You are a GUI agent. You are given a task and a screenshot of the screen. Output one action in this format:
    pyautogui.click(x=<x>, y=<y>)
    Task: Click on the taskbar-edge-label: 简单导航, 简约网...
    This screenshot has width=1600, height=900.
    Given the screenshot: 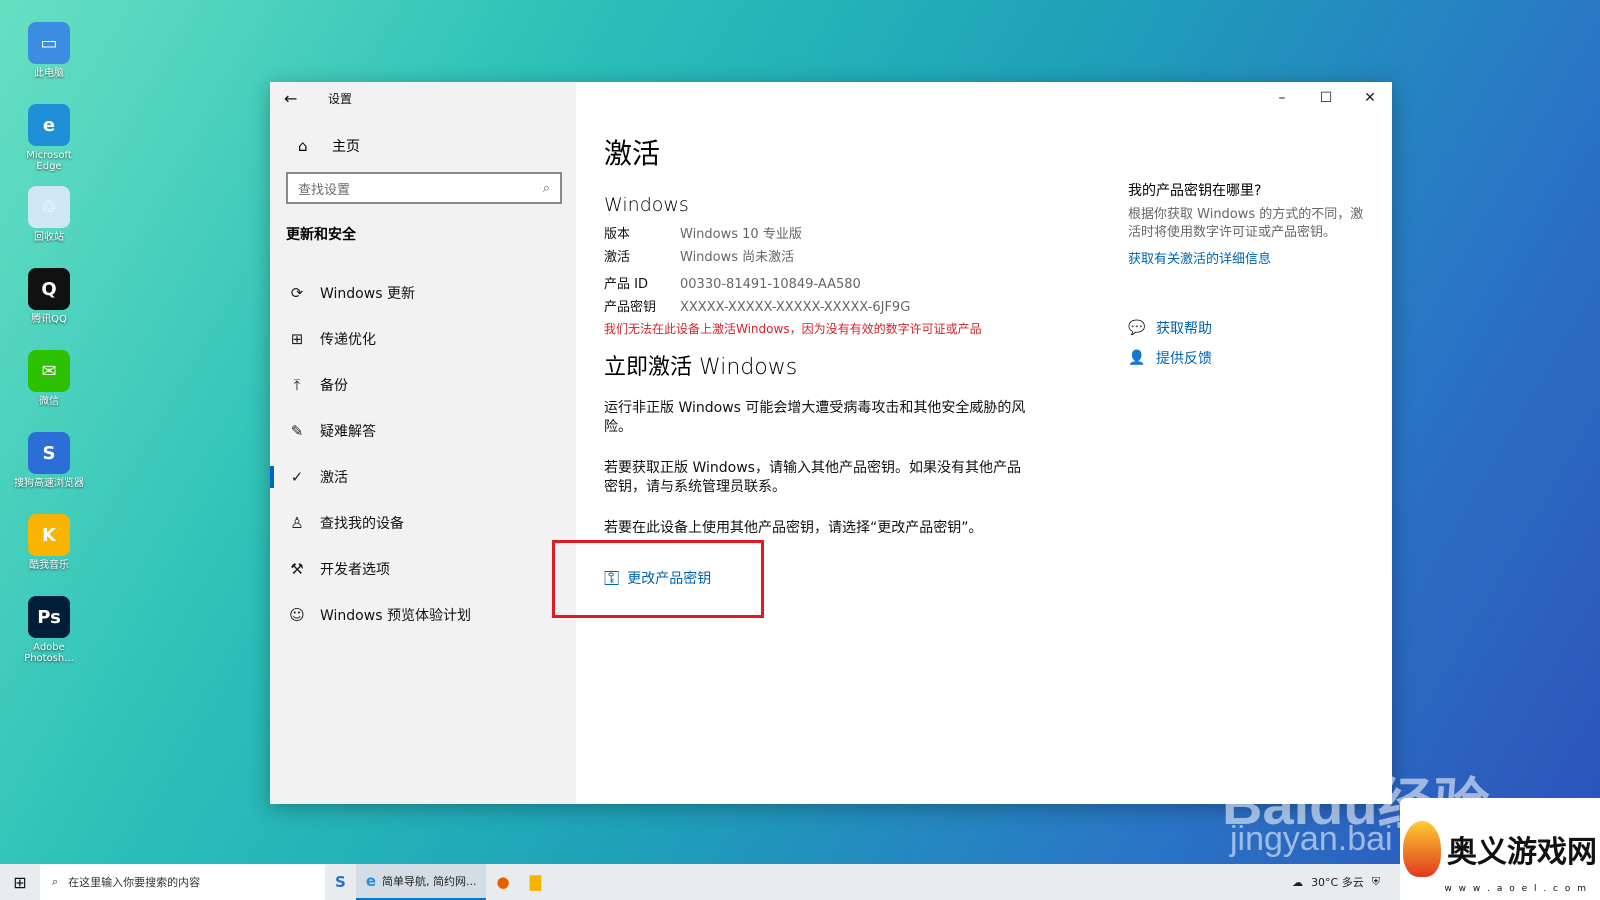 What is the action you would take?
    pyautogui.click(x=429, y=881)
    